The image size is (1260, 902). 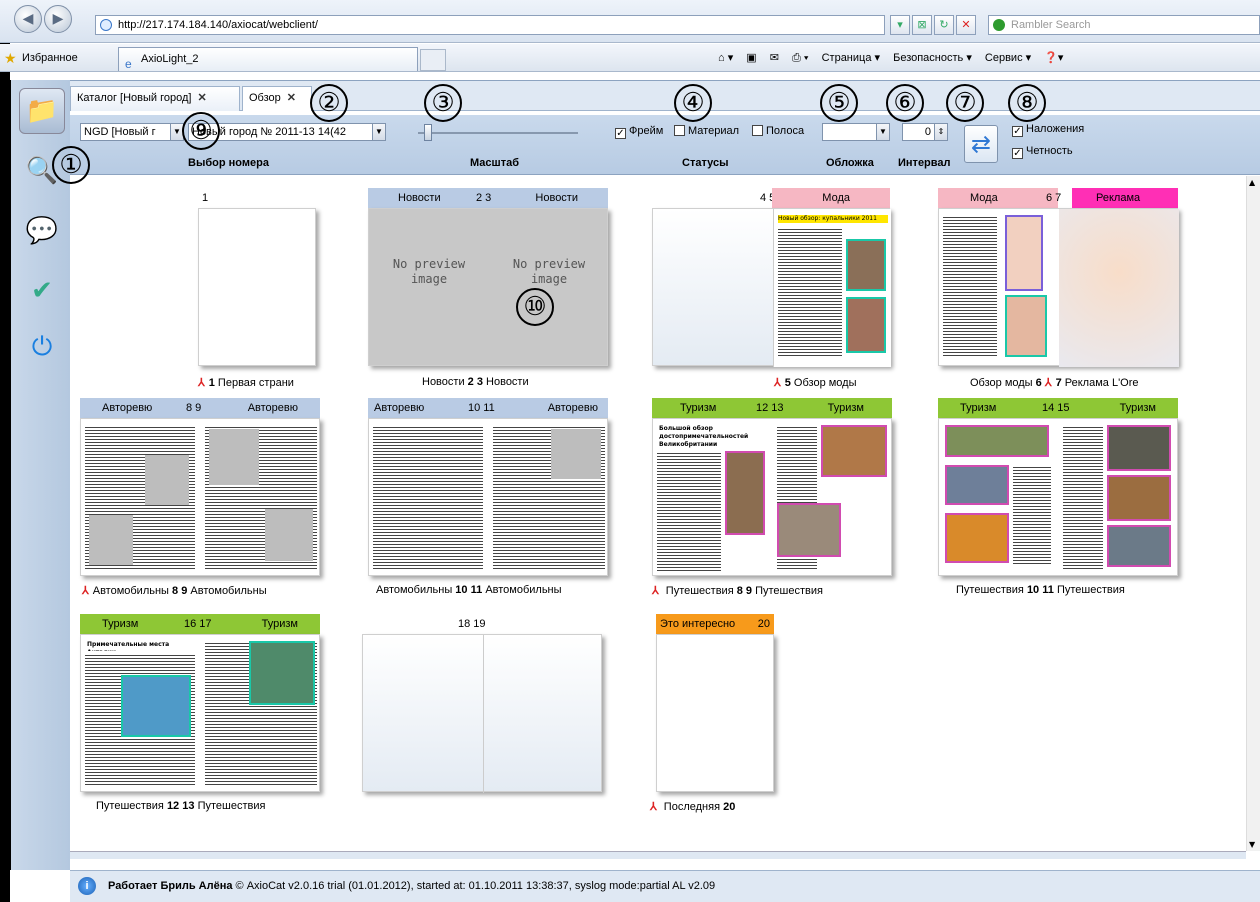 I want to click on search-input: Rambler Search, so click(x=1124, y=25).